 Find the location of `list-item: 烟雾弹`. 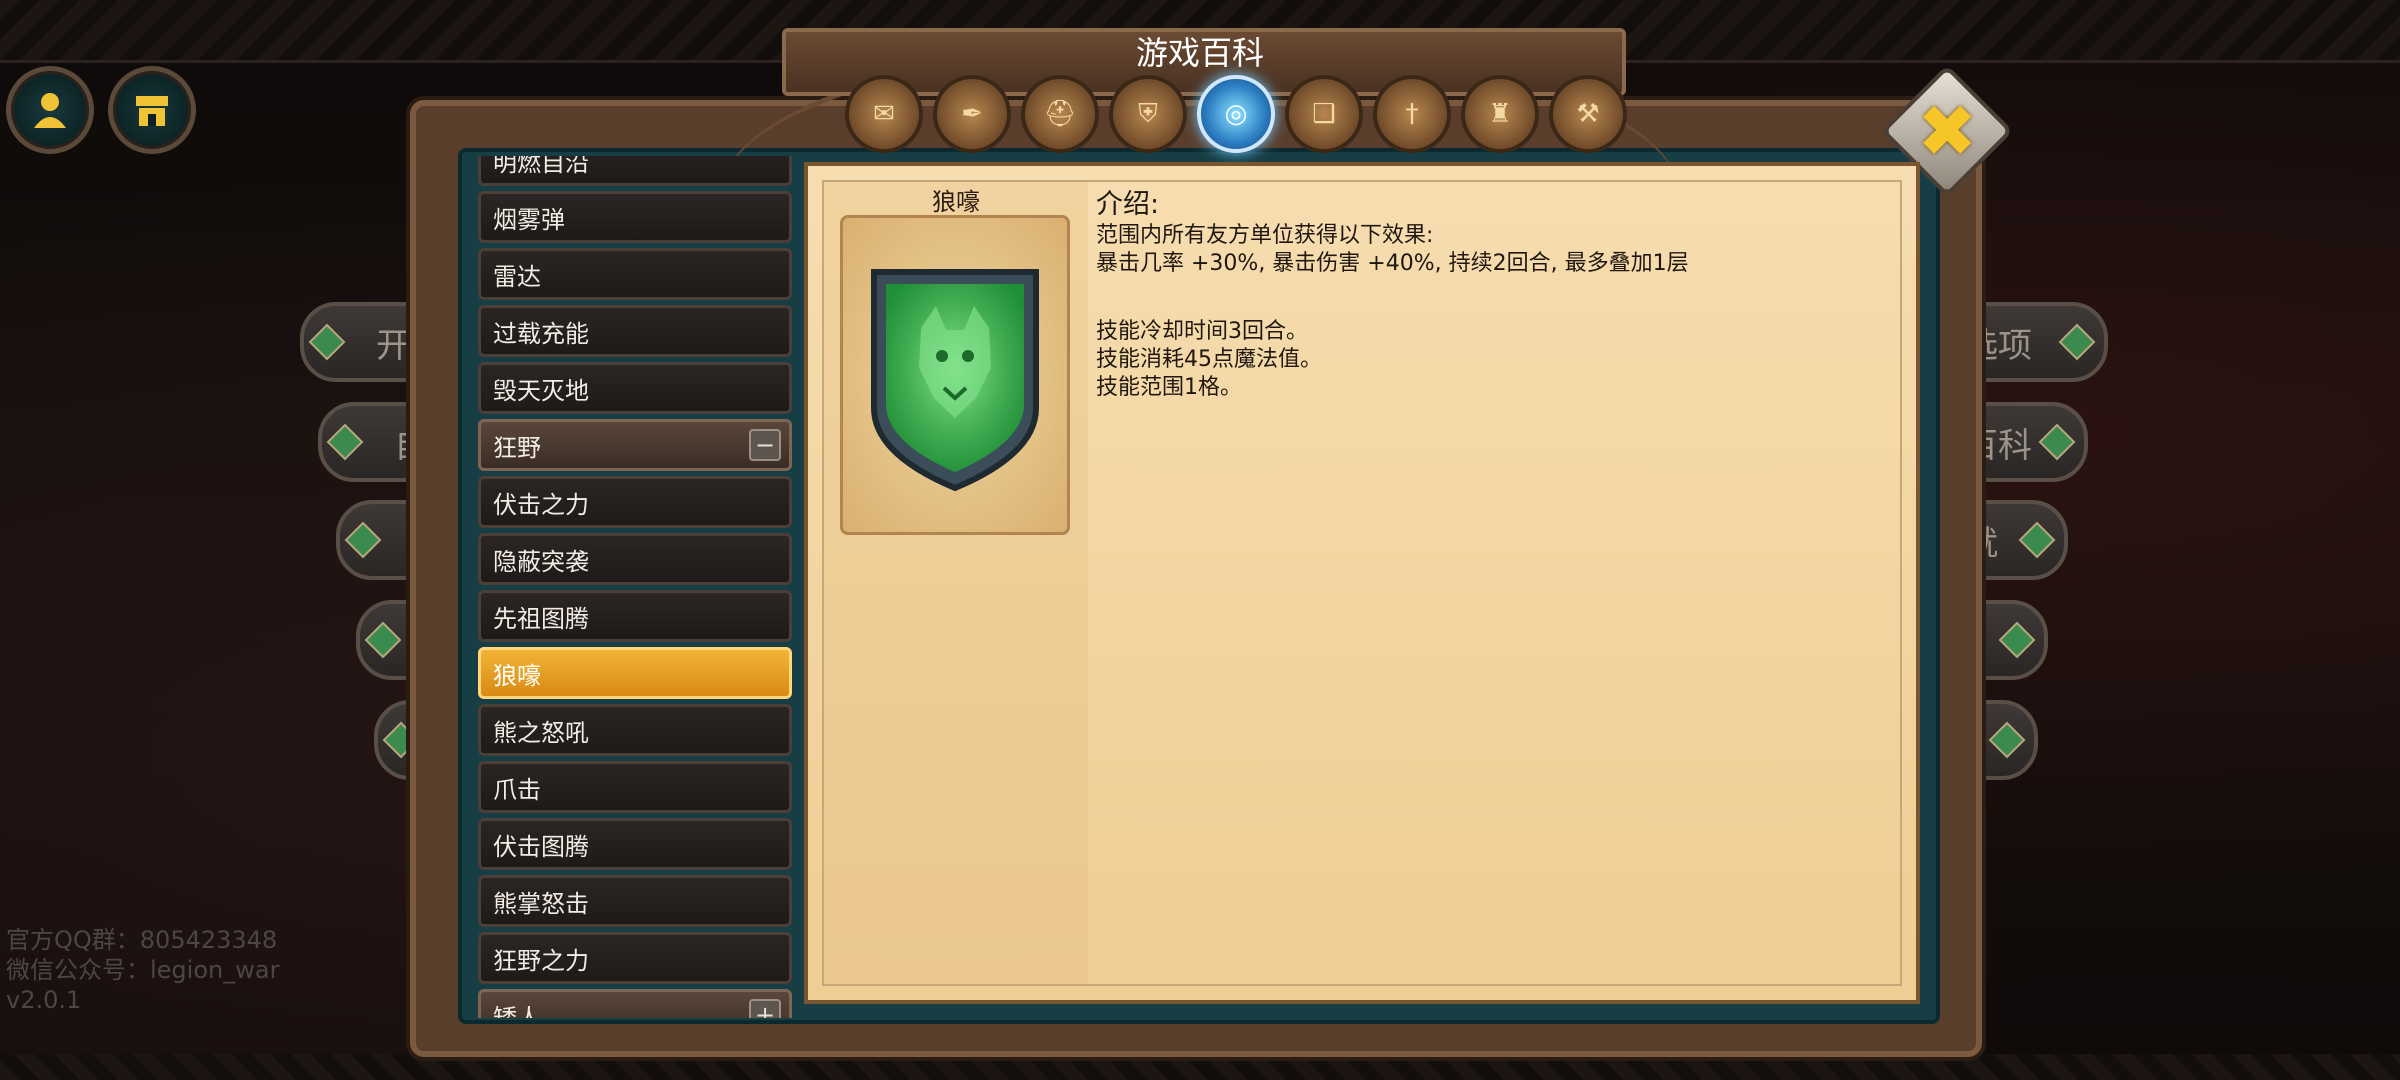

list-item: 烟雾弹 is located at coordinates (635, 217).